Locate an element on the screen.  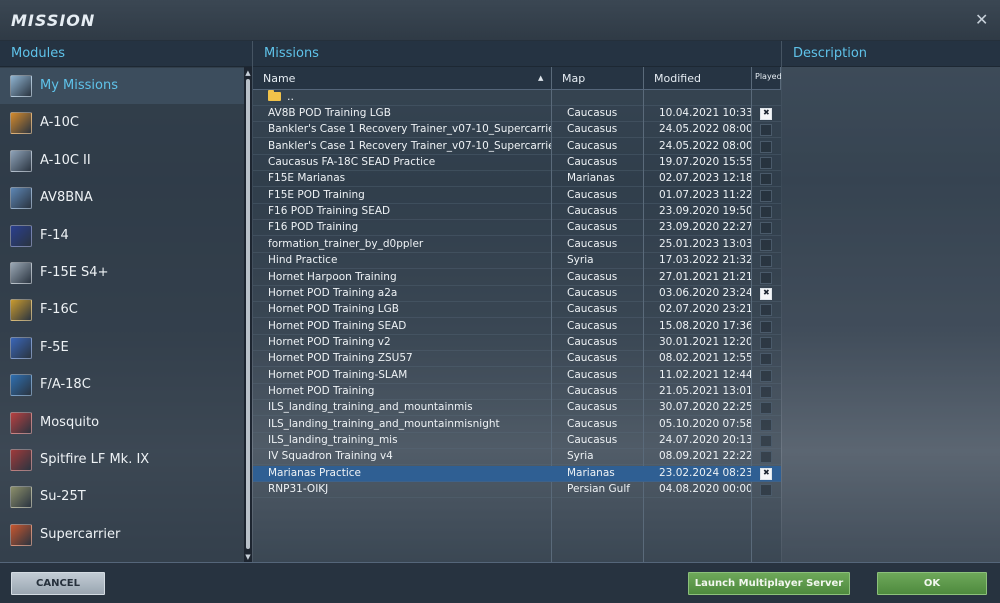
window-title: MISSION is located at coordinates (53, 20).